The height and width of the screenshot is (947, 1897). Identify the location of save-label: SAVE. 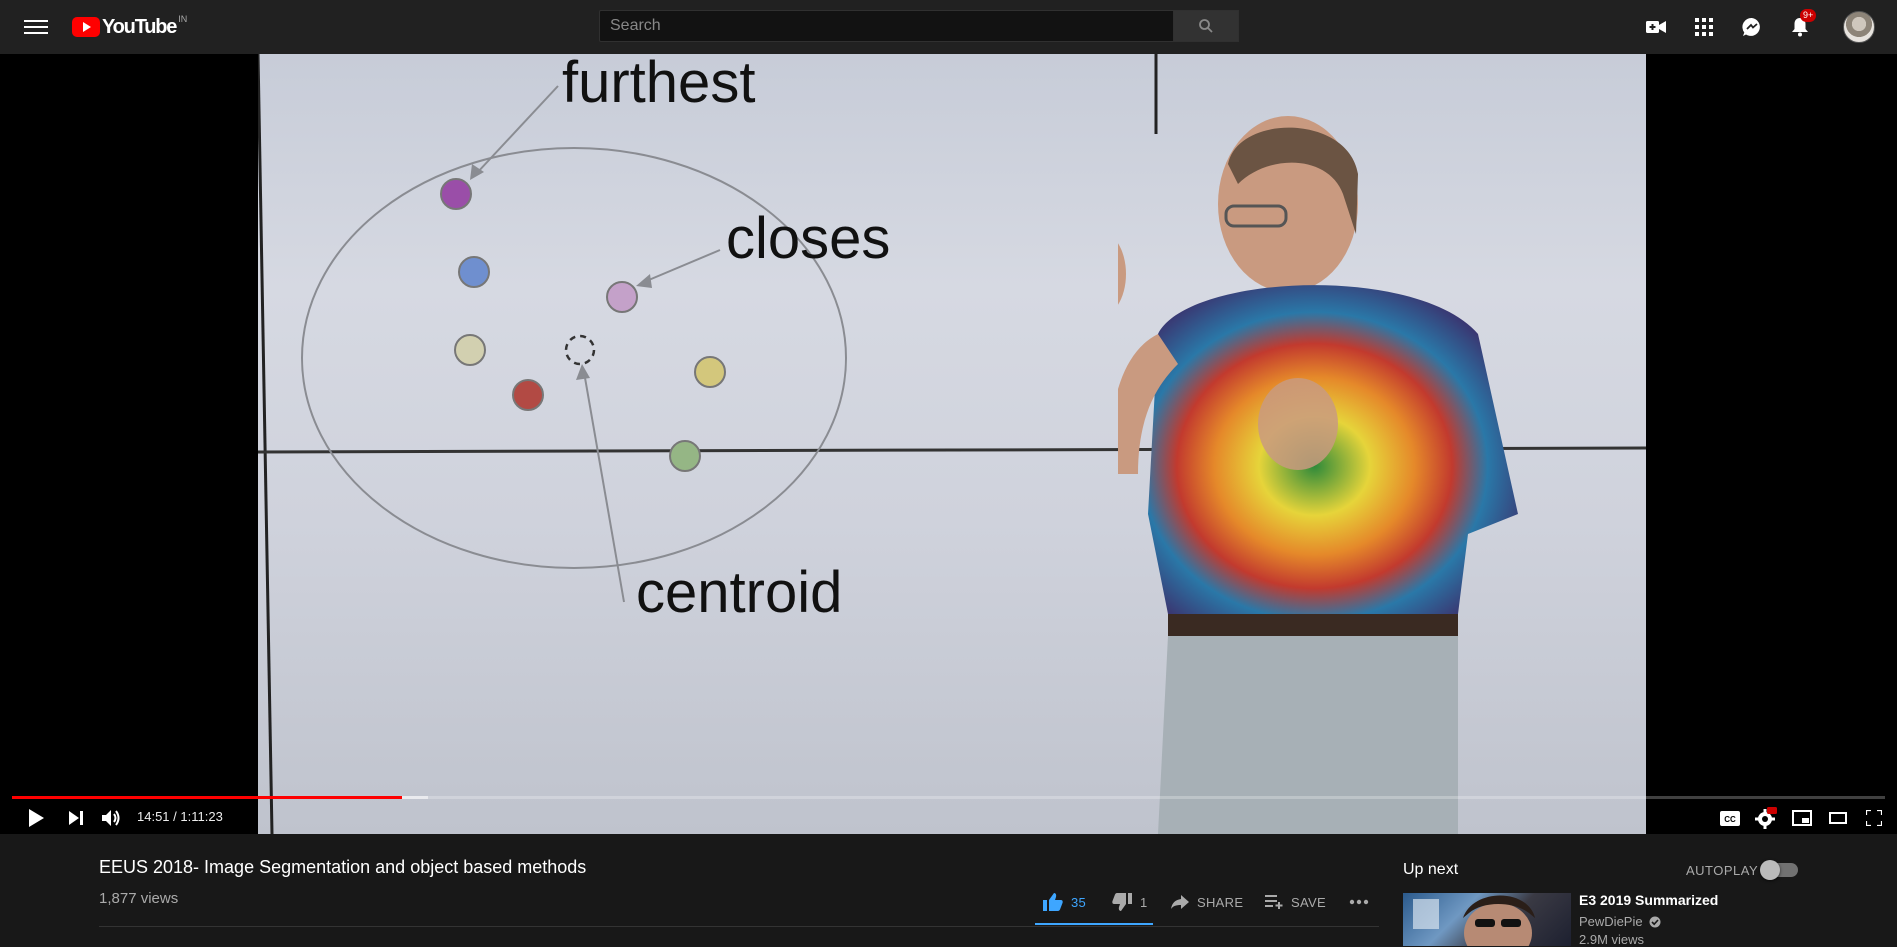
(1308, 902).